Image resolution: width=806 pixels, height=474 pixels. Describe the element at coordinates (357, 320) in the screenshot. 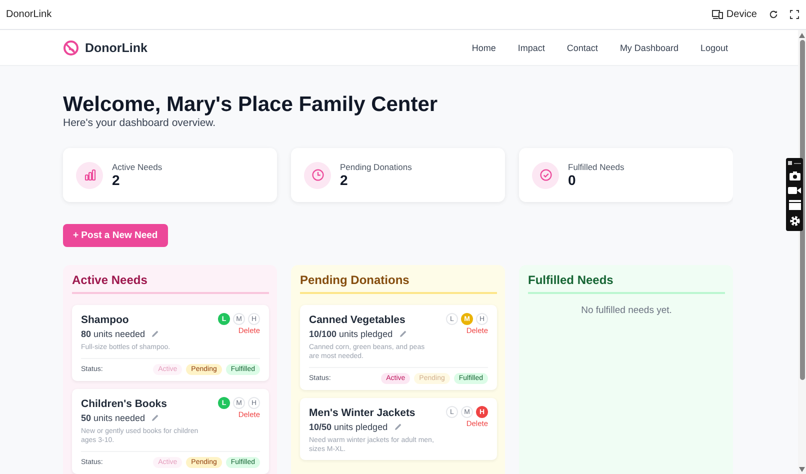

I see `need-title: Canned Vegetables` at that location.